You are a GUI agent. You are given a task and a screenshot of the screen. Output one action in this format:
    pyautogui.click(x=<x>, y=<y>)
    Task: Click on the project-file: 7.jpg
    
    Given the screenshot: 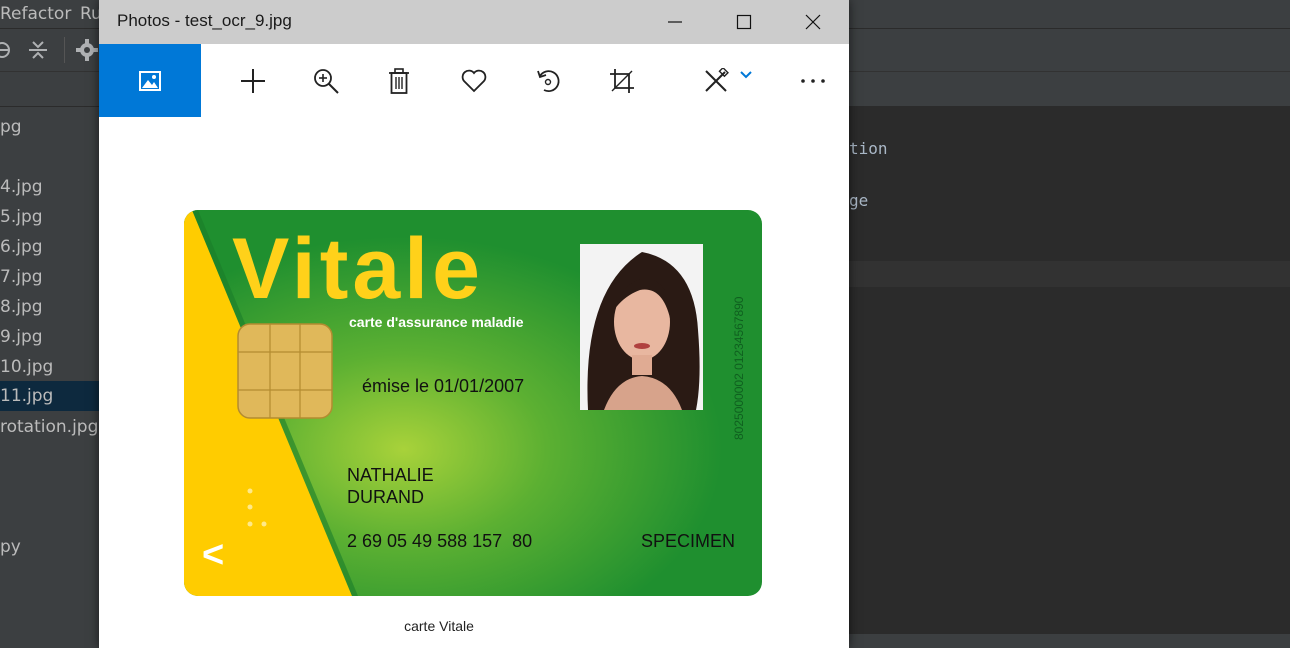 What is the action you would take?
    pyautogui.click(x=49, y=277)
    